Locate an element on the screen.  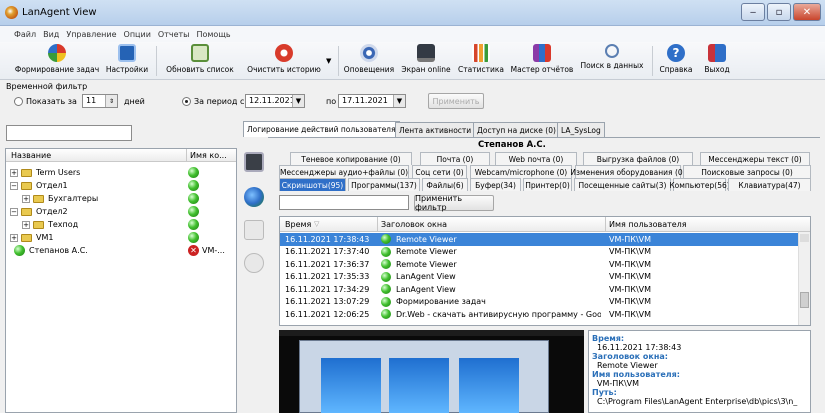
category-tab: Webcam/microphone (0) is located at coordinates (521, 171).